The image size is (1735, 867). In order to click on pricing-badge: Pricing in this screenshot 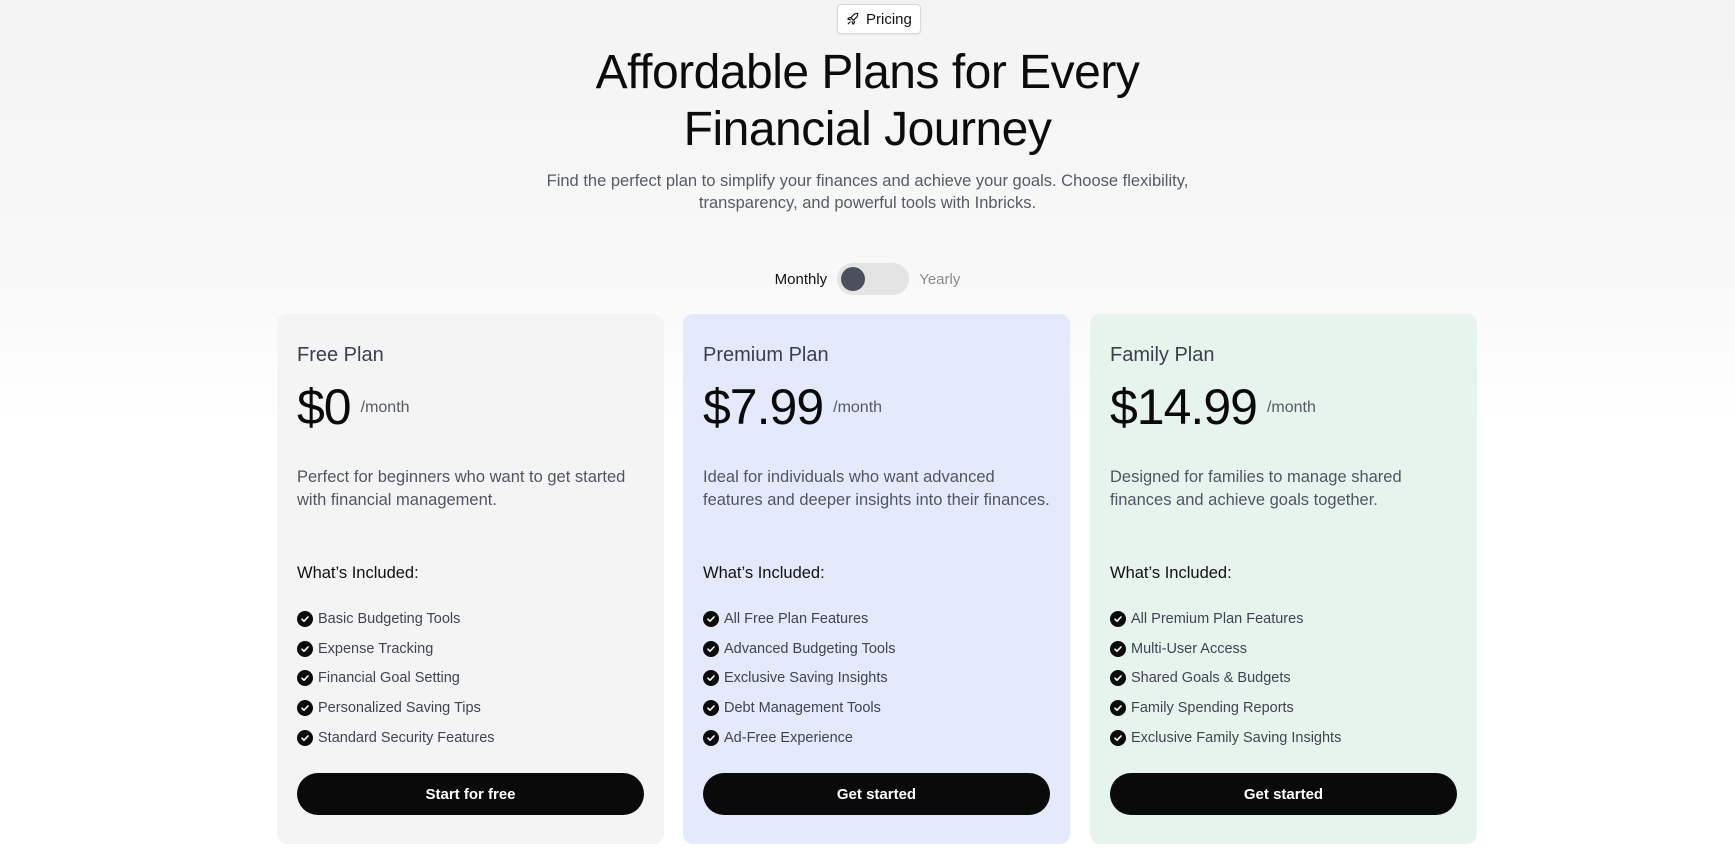, I will do `click(879, 19)`.